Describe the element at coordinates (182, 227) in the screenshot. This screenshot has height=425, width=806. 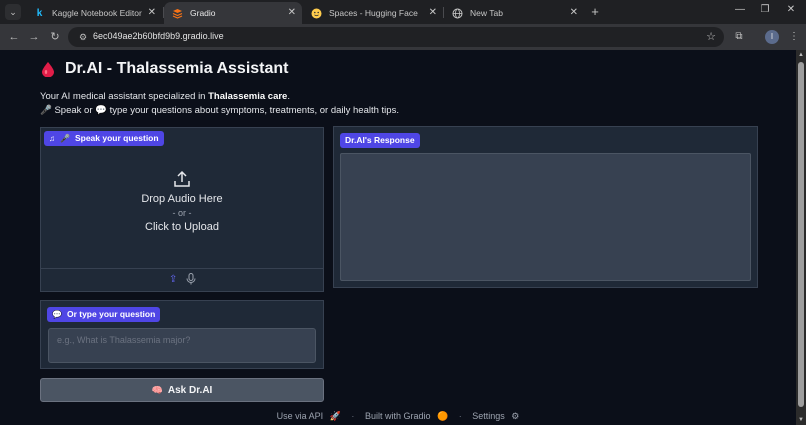
I see `click-to-upload-text: Click to Upload` at that location.